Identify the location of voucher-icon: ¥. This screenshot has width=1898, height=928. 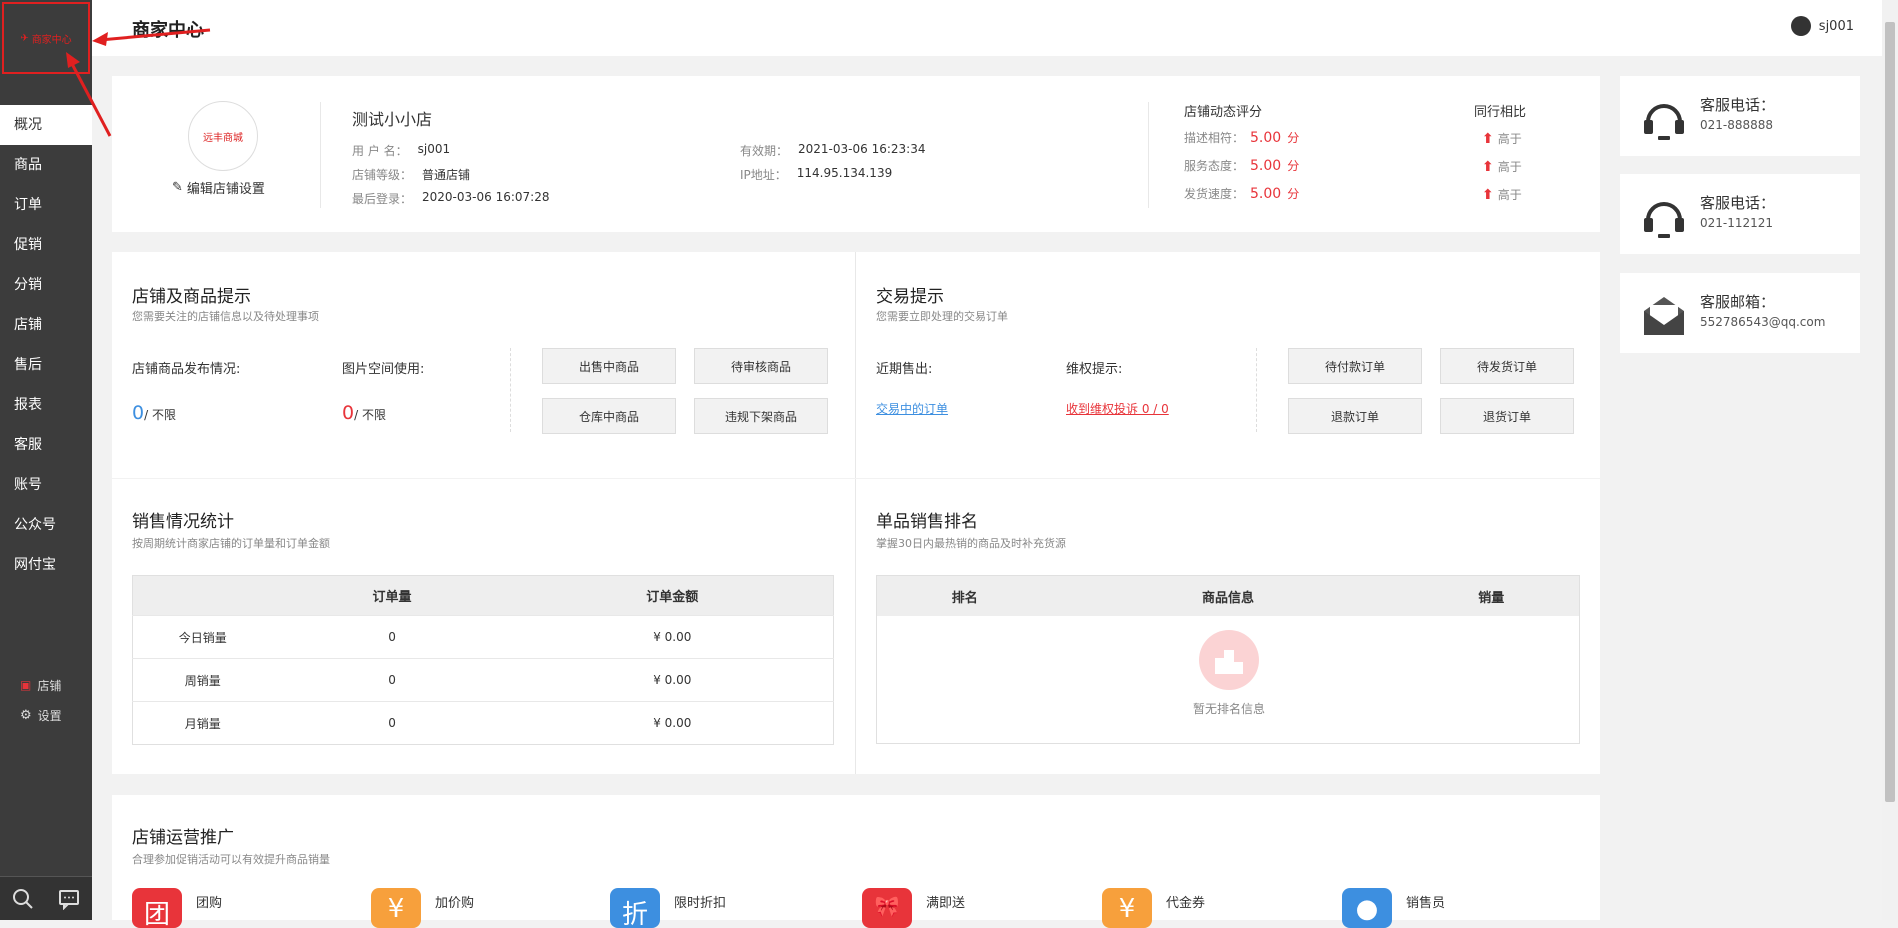
(1127, 908).